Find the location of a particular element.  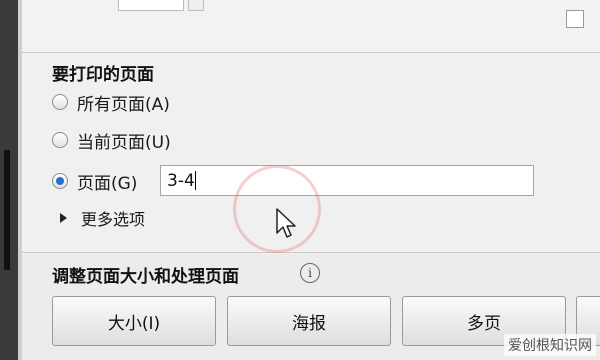

poster-button: 海报 is located at coordinates (309, 321).